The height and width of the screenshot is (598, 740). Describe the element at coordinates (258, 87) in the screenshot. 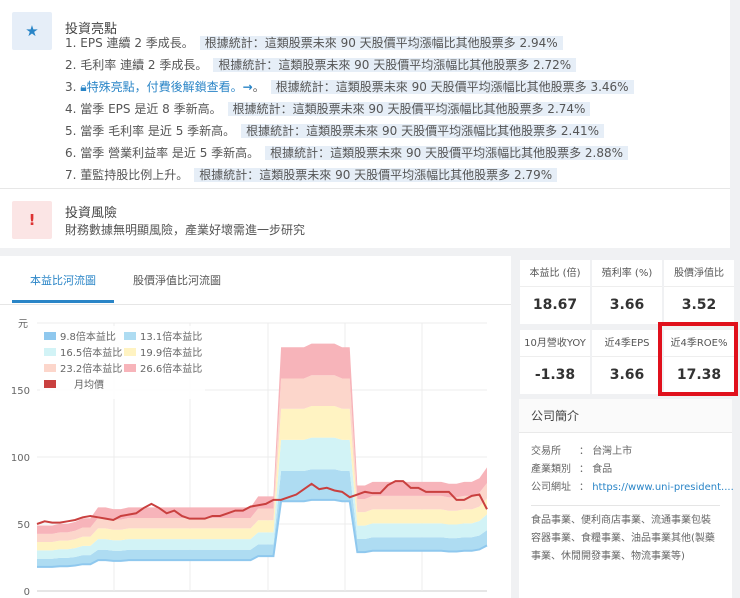

I see `highlight-suffix: 。` at that location.